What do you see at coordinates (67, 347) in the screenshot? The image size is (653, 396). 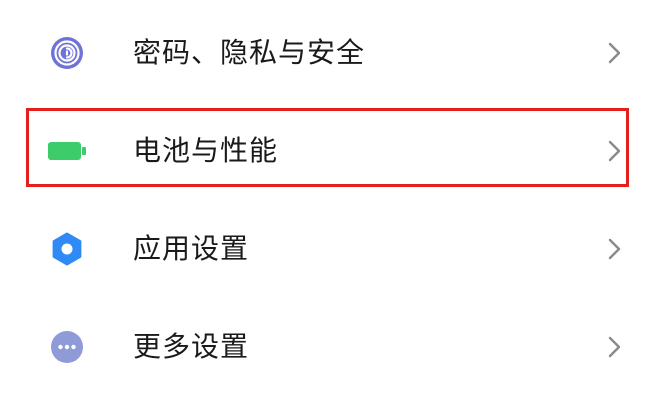 I see `more-dots-icon` at bounding box center [67, 347].